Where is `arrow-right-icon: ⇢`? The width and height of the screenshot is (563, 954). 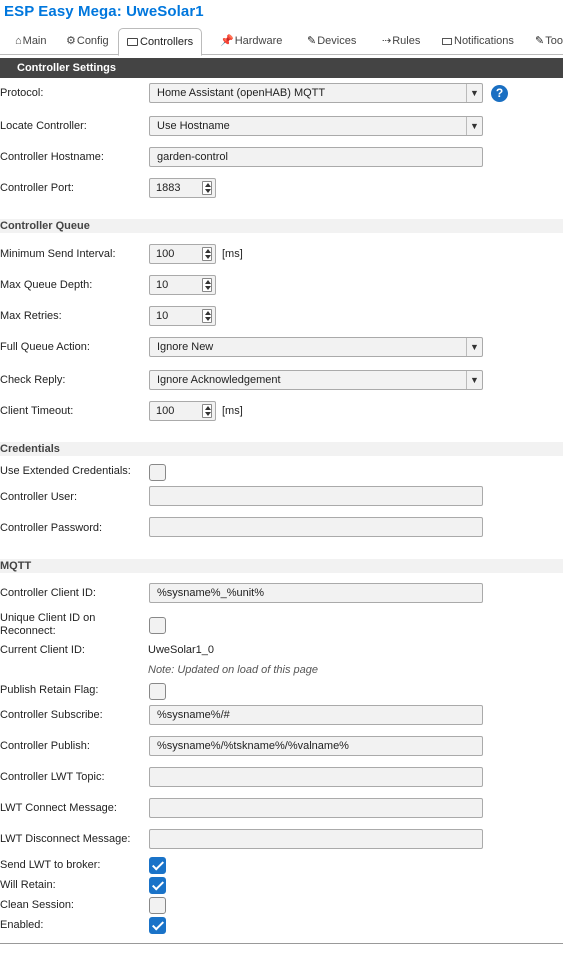
arrow-right-icon: ⇢ is located at coordinates (387, 41).